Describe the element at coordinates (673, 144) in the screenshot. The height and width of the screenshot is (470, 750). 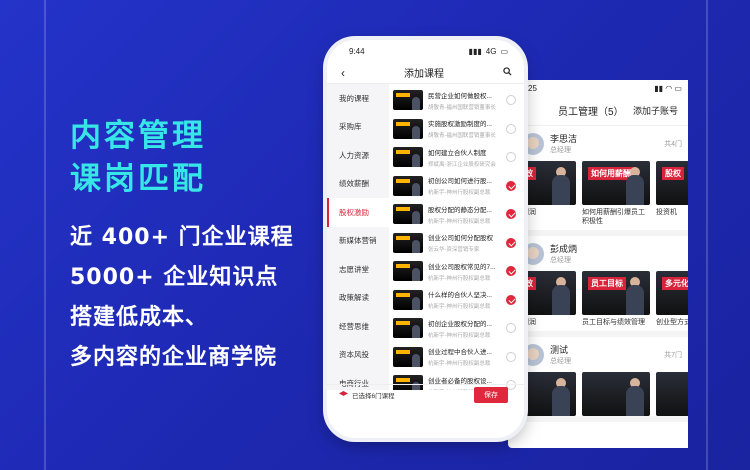
I see `course-count: 共4门` at that location.